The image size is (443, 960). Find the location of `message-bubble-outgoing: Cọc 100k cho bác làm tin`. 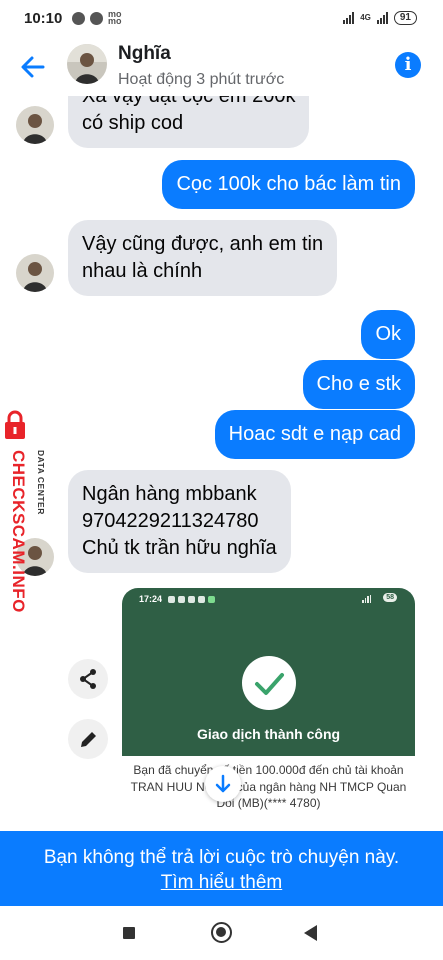

message-bubble-outgoing: Cọc 100k cho bác làm tin is located at coordinates (288, 184).